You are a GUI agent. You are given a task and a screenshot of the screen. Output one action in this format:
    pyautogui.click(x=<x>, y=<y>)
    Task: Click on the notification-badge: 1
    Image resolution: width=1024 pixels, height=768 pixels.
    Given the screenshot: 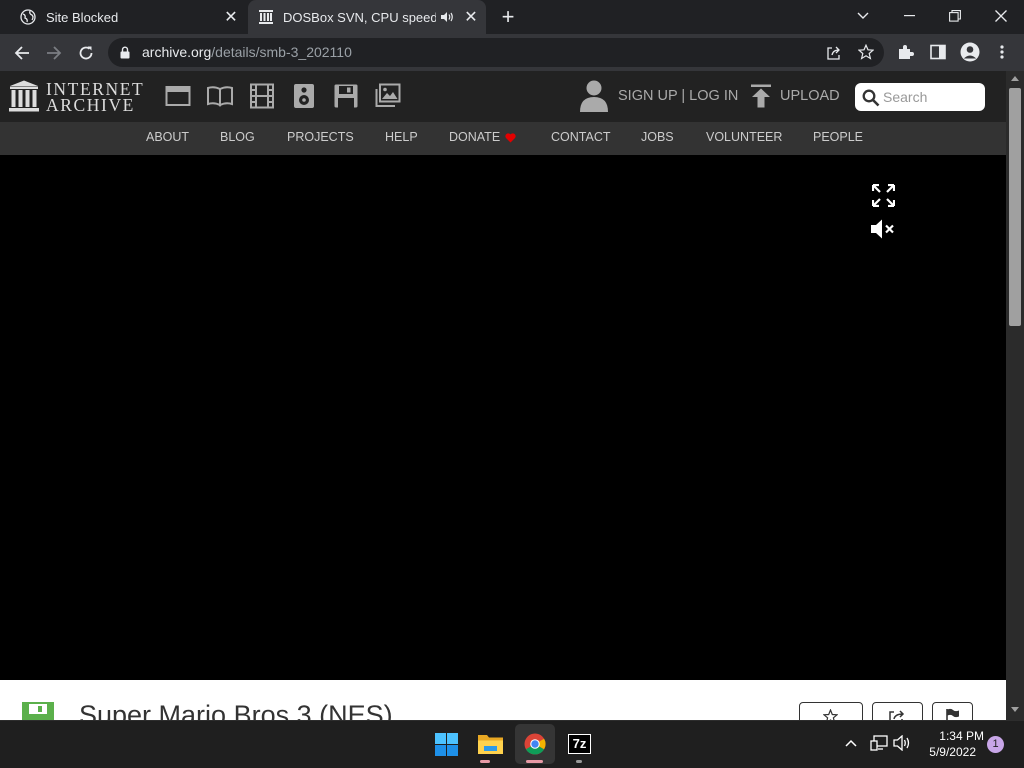 What is the action you would take?
    pyautogui.click(x=995, y=744)
    